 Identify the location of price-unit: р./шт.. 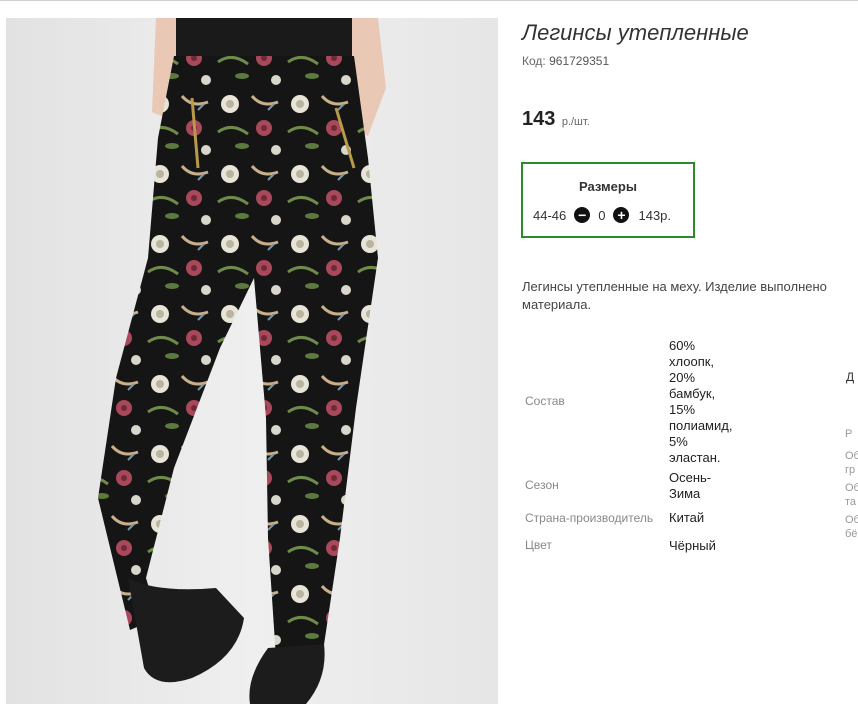
(575, 122).